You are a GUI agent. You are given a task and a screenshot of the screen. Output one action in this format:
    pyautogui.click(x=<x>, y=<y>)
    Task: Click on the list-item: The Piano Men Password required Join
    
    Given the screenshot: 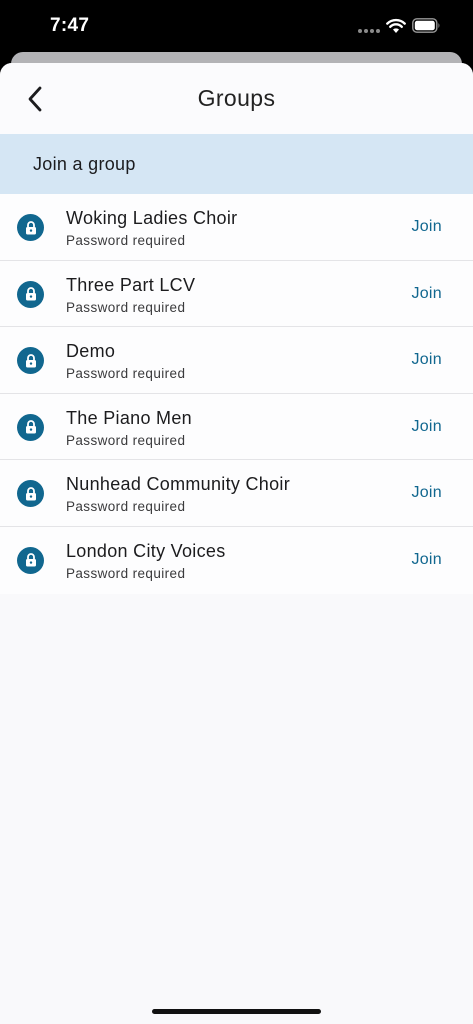 What is the action you would take?
    pyautogui.click(x=236, y=427)
    